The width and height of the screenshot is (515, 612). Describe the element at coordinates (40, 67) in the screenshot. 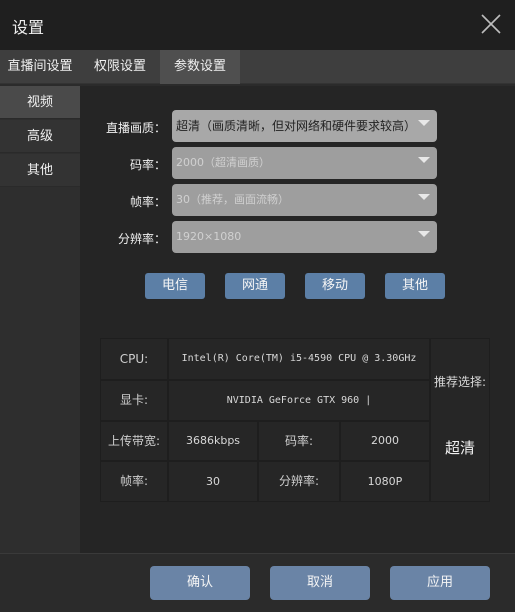

I see `tab-room-settings: 直播间设置` at that location.